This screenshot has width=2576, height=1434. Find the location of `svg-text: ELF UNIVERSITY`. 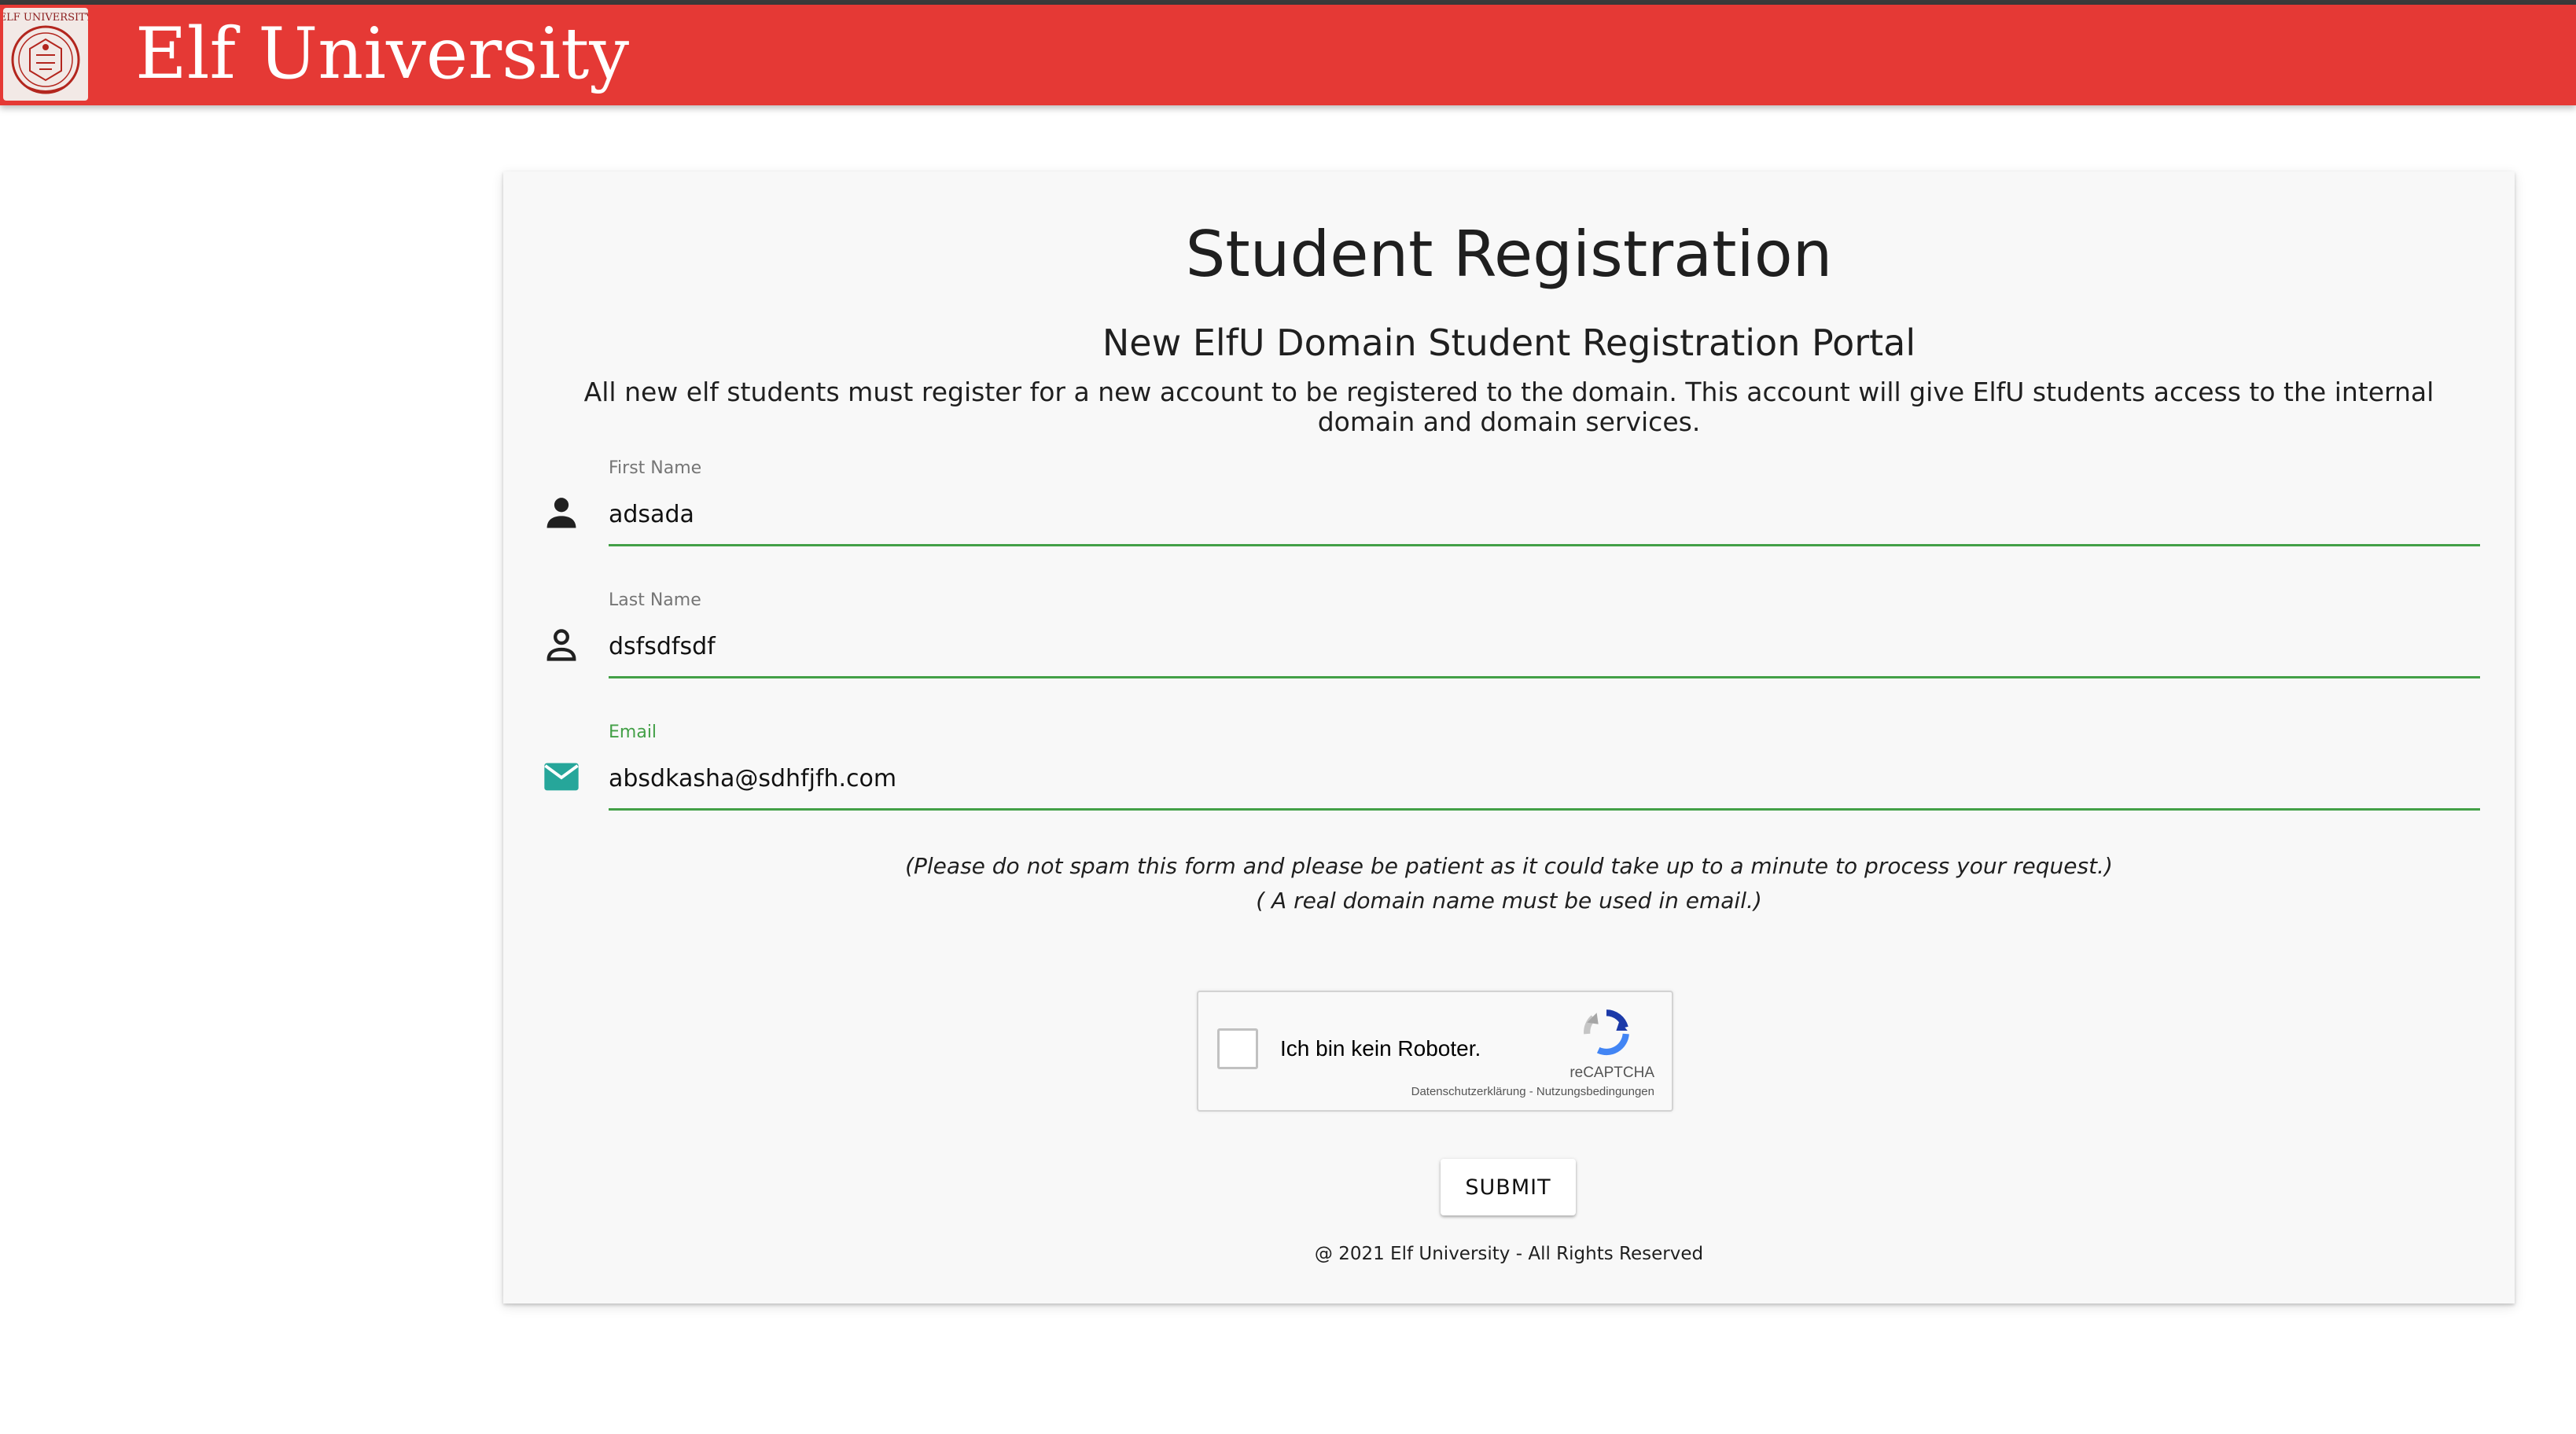

svg-text: ELF UNIVERSITY is located at coordinates (46, 18).